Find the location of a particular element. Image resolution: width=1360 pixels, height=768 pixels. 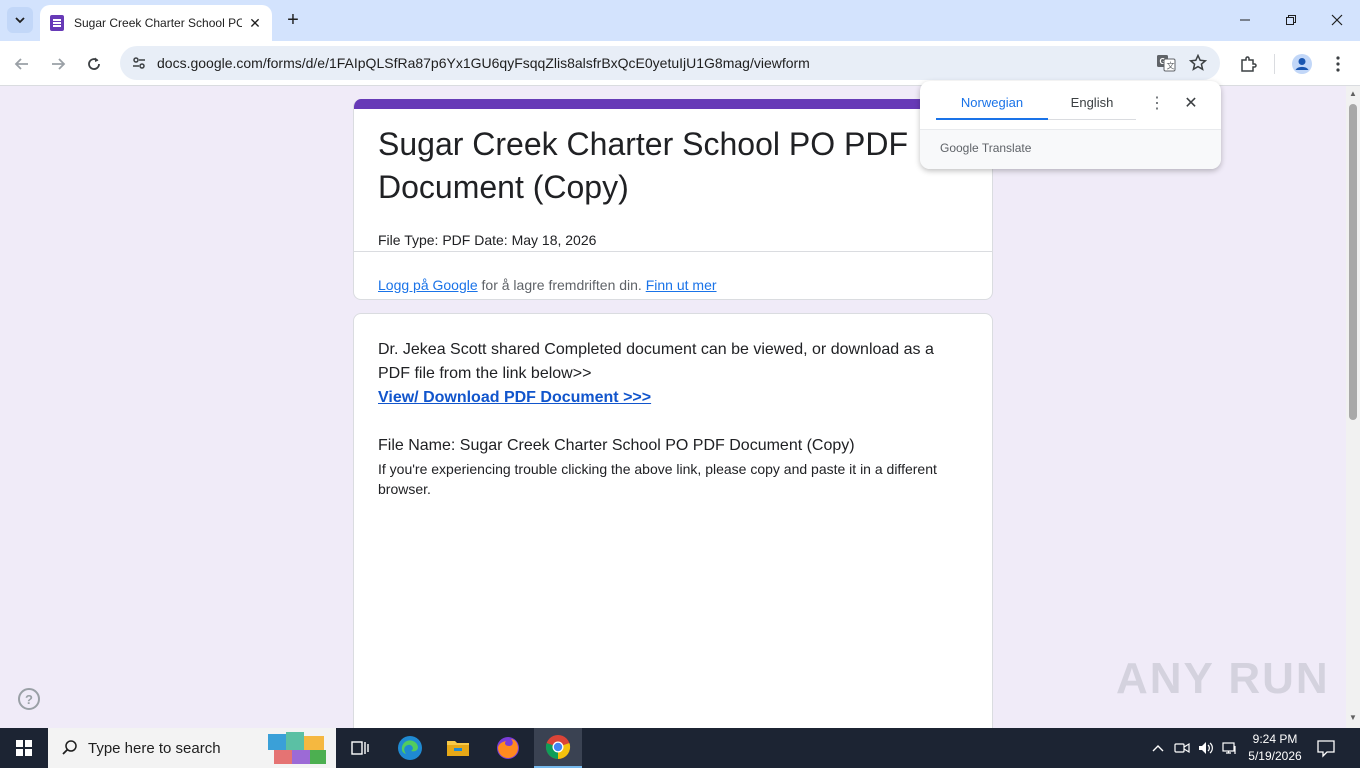

edge-icon is located at coordinates (410, 748).